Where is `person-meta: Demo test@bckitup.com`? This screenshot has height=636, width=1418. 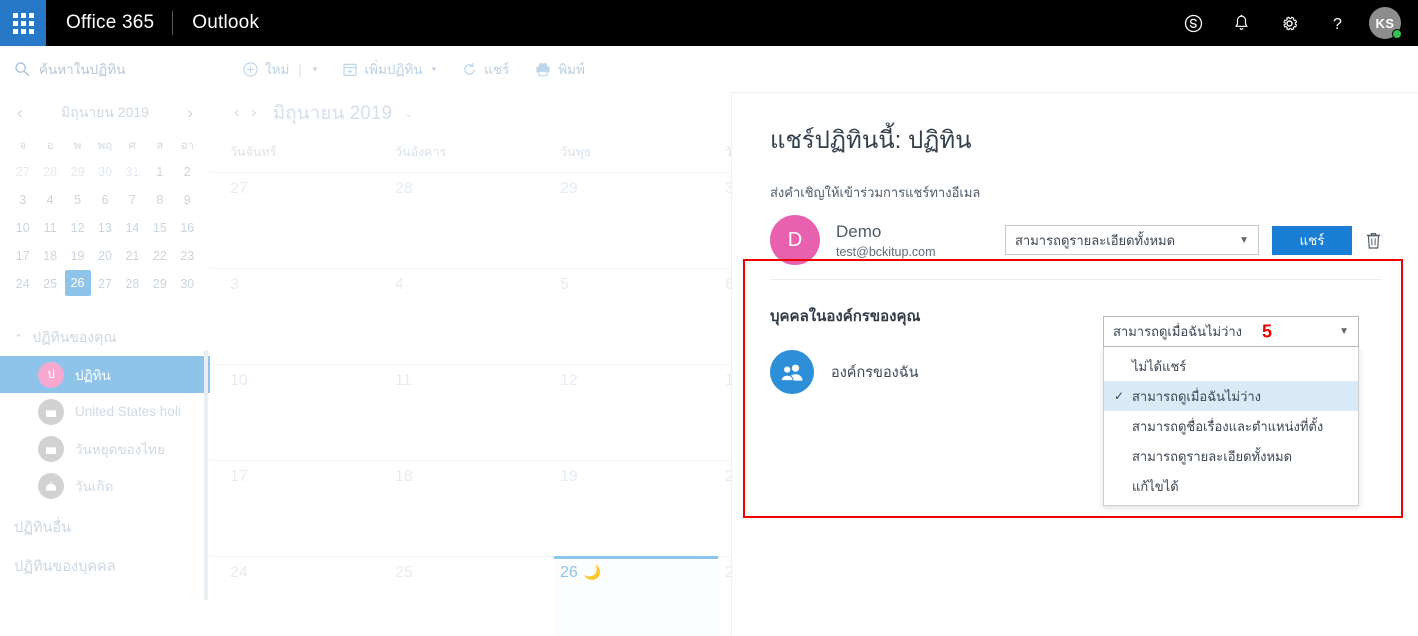
person-meta: Demo test@bckitup.com is located at coordinates (886, 240).